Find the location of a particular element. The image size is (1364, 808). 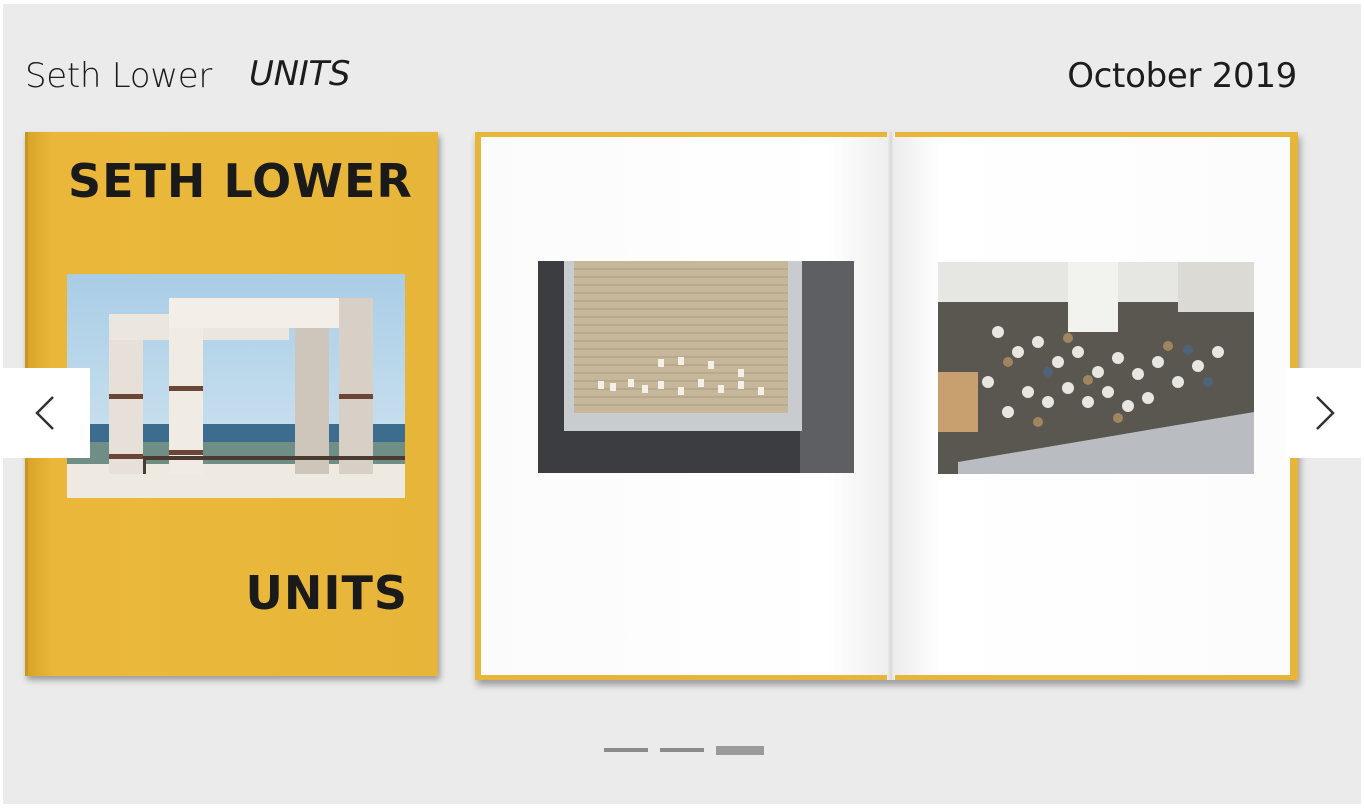

book-title: UNITS is located at coordinates (300, 74).